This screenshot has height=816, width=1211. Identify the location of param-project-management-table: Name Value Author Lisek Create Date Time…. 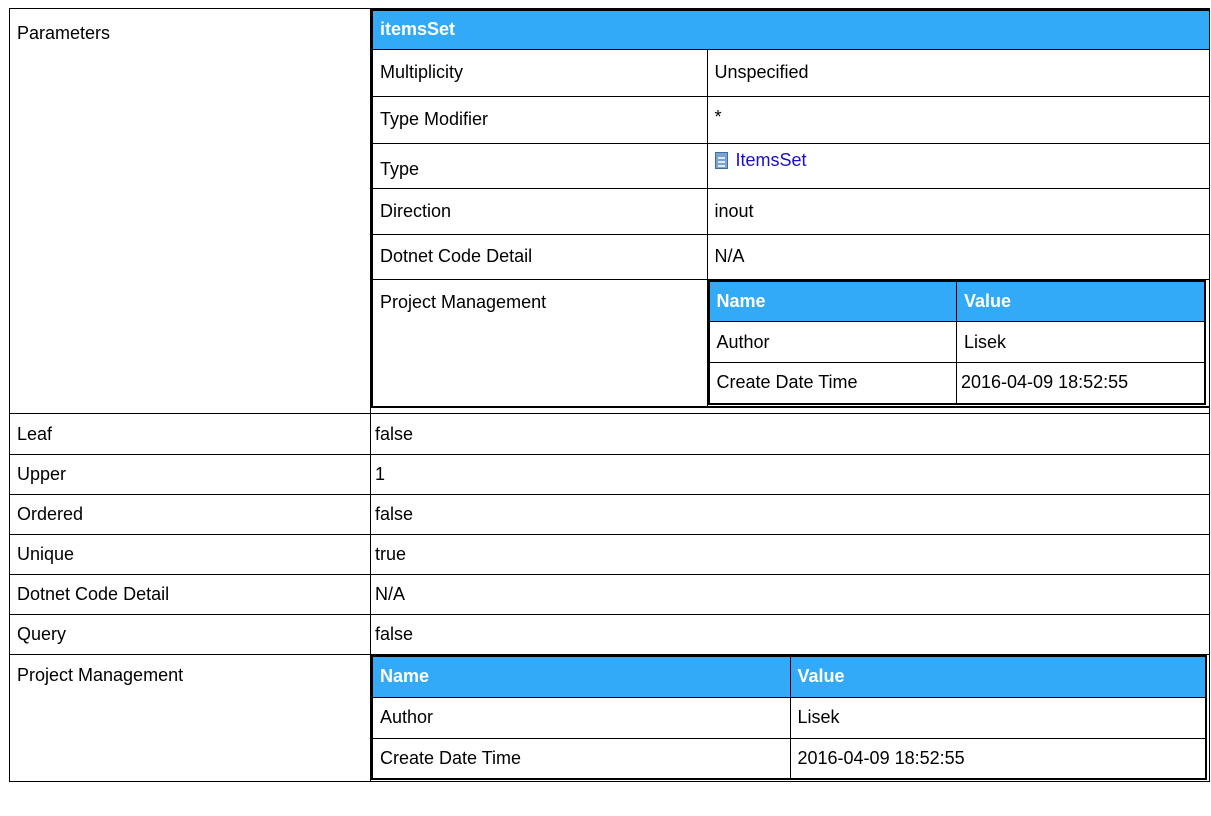
(957, 342).